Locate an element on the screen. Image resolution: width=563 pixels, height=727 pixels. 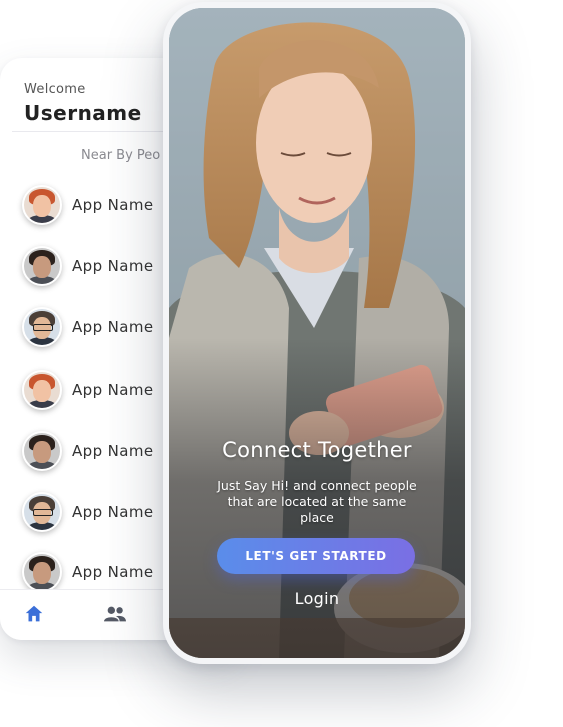
header: Welcome Username is located at coordinates (83, 103).